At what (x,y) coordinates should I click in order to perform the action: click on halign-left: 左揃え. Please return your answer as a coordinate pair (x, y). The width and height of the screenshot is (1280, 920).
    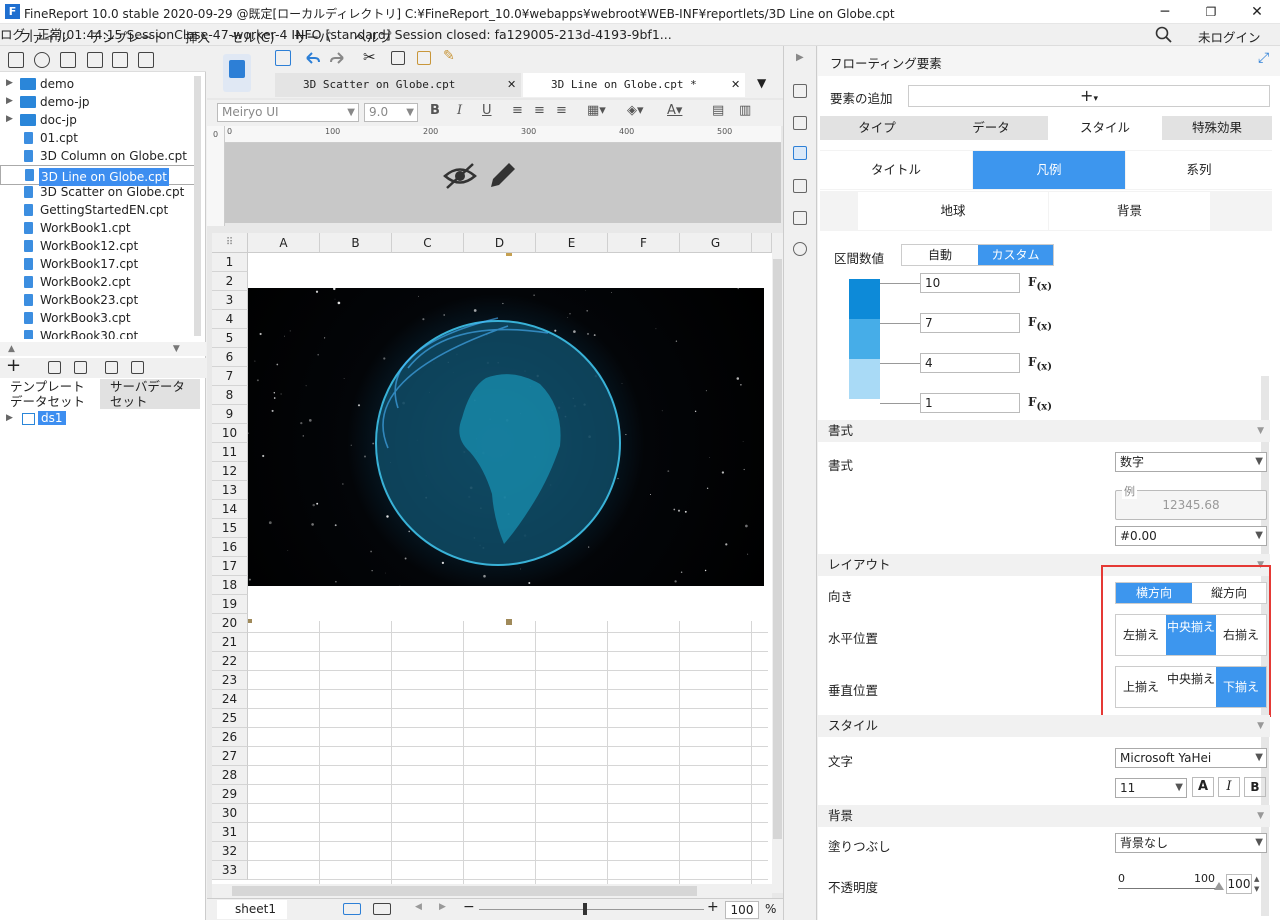
    Looking at the image, I should click on (1141, 635).